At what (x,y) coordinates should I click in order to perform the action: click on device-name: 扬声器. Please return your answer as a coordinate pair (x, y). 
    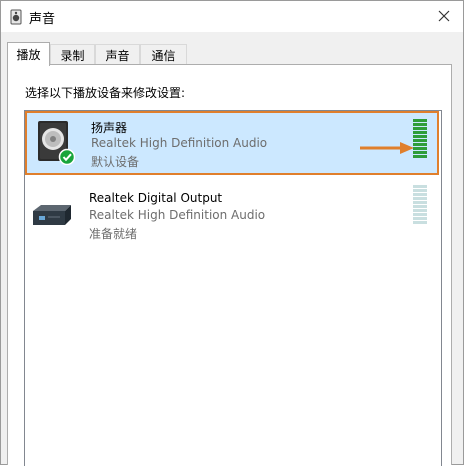
    Looking at the image, I should click on (109, 128).